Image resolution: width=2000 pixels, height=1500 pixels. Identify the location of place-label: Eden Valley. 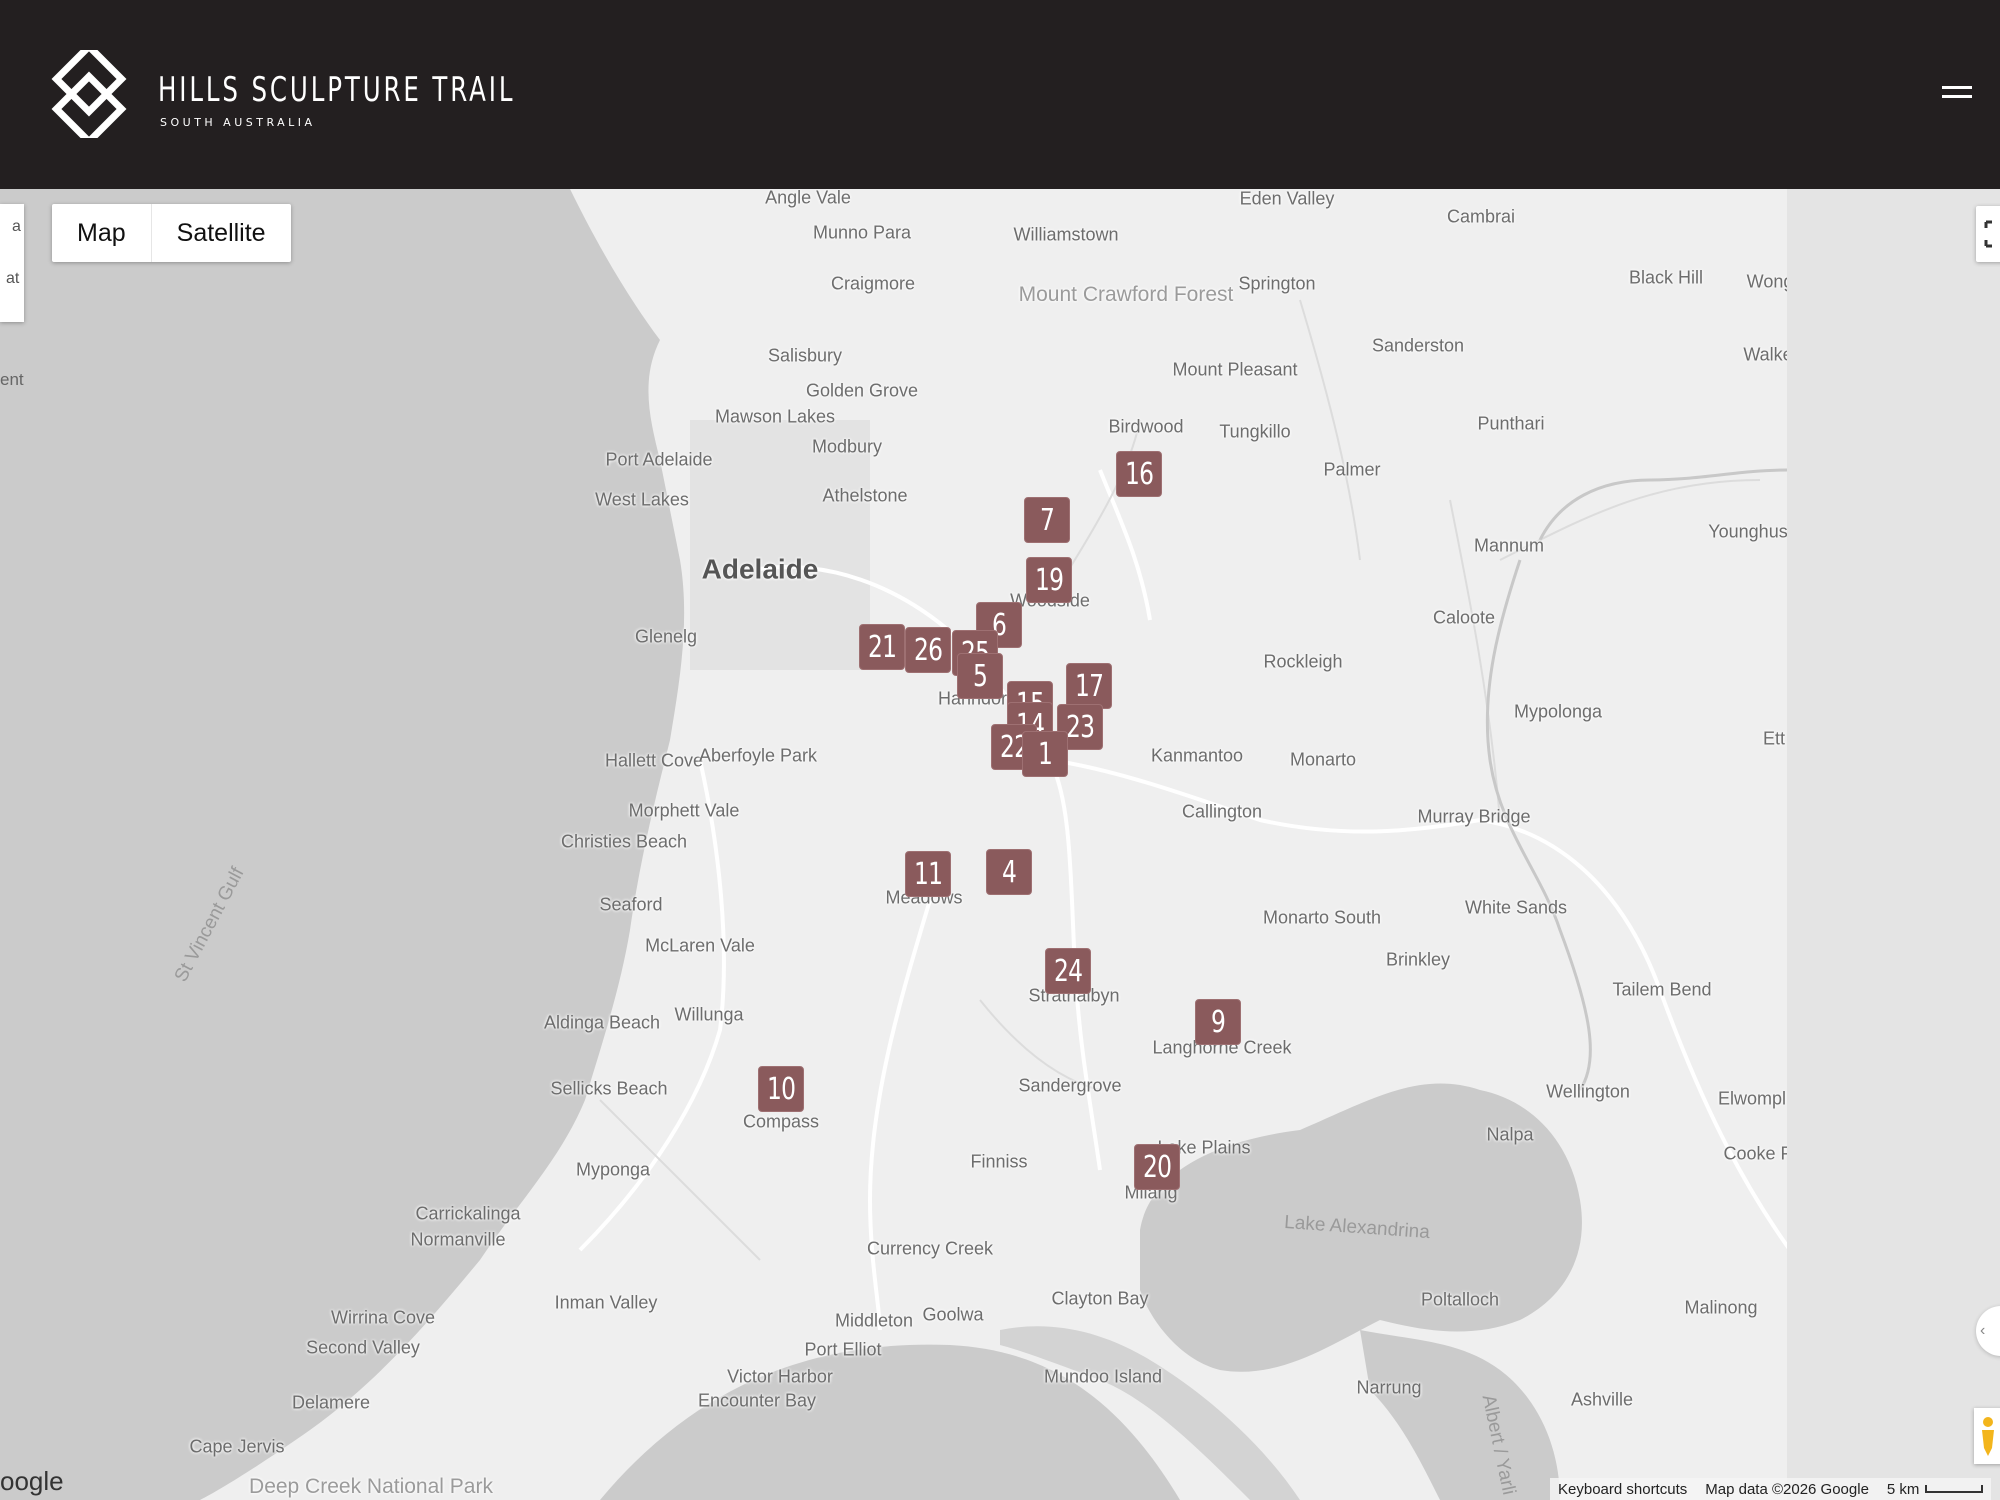
(1287, 199).